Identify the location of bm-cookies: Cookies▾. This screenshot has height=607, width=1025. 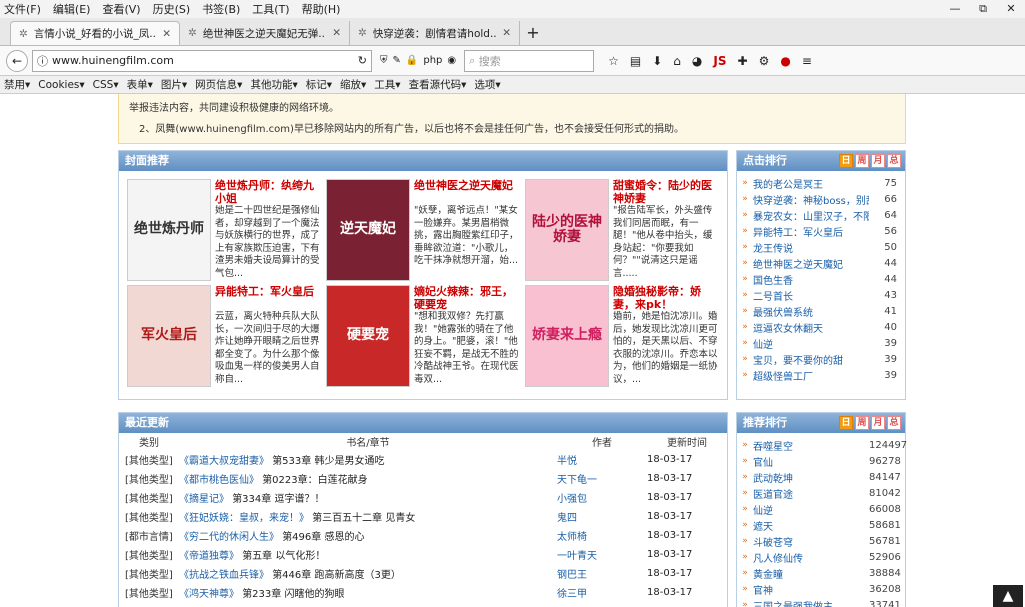
(61, 85).